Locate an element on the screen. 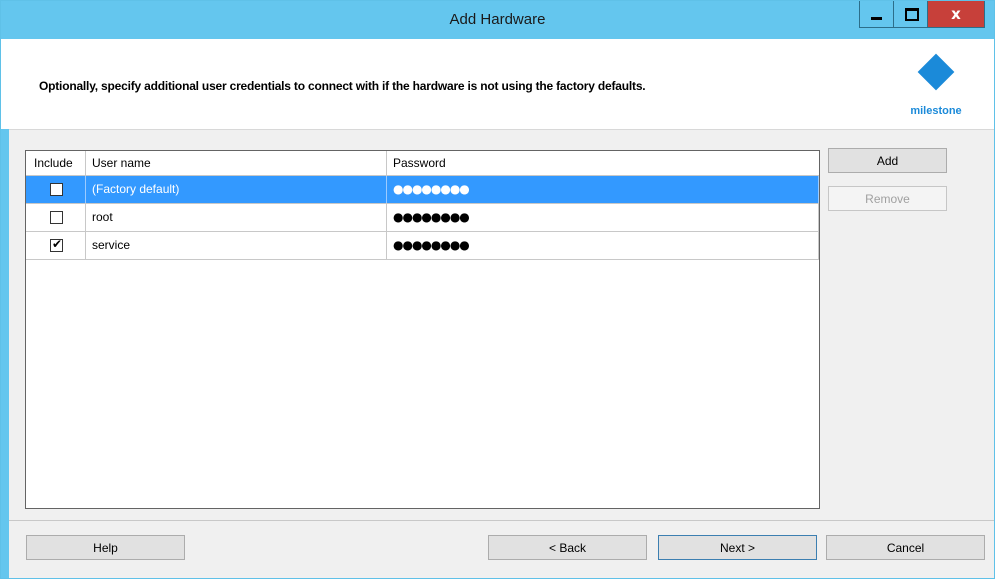 This screenshot has height=579, width=995. user-name-cell: root is located at coordinates (236, 217).